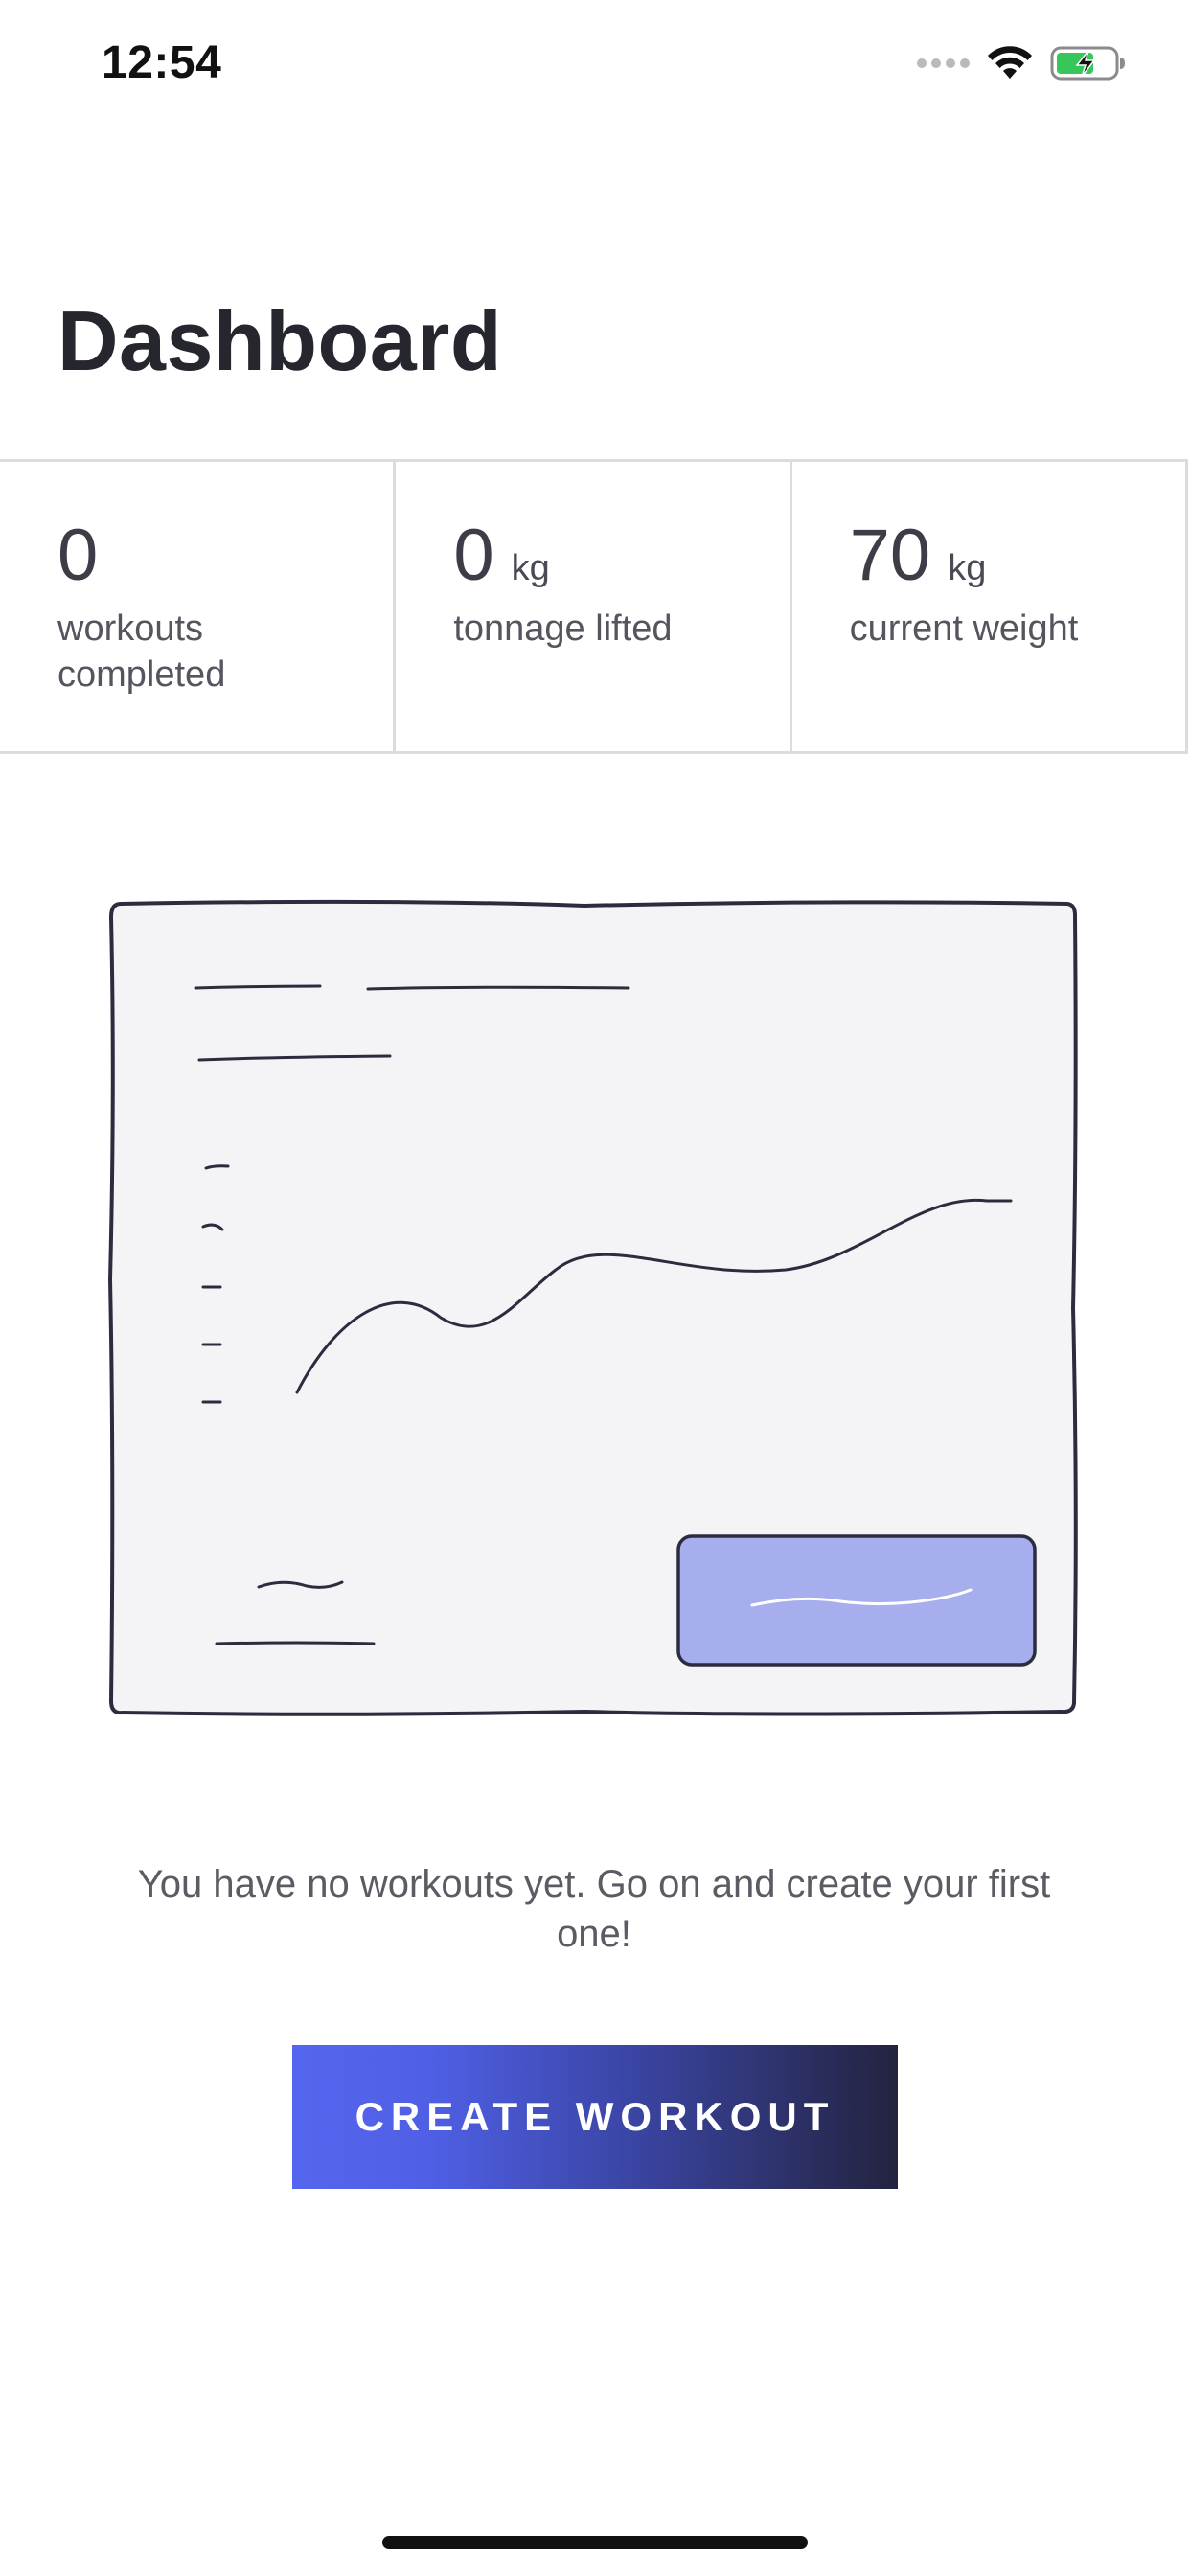  What do you see at coordinates (595, 2542) in the screenshot?
I see `home-indicator` at bounding box center [595, 2542].